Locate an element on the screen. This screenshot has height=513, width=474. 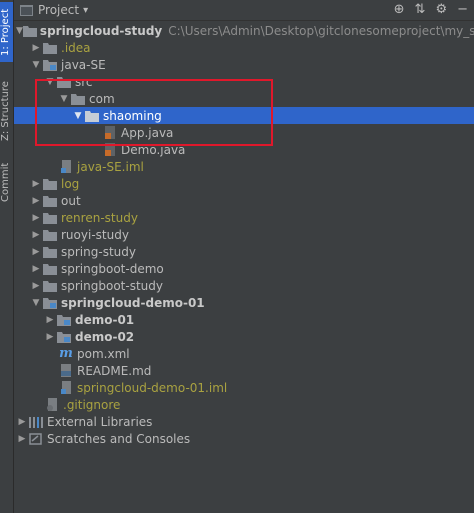
collapse-icon: ⇅ is located at coordinates (420, 9).